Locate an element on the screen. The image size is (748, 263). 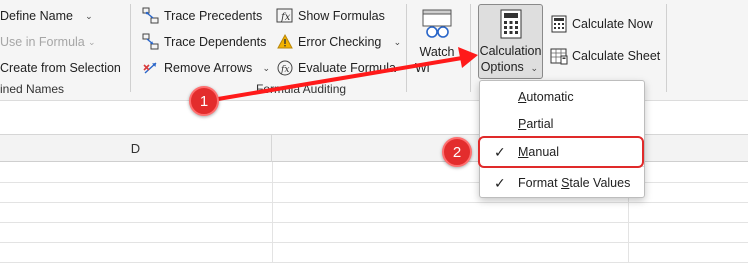
remove-arrows-label: Remove Arrows is located at coordinates (208, 68).